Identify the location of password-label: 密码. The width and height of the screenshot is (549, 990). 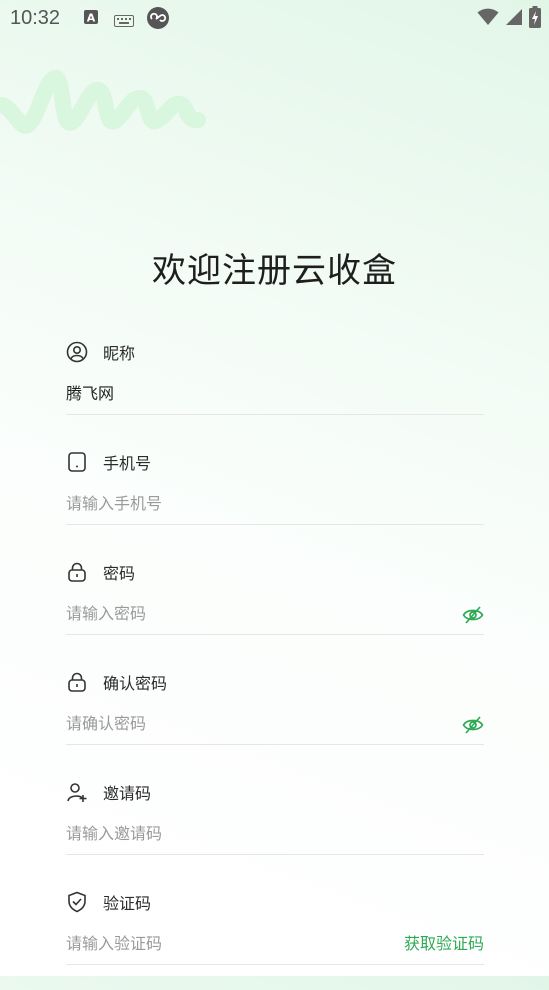
(119, 573).